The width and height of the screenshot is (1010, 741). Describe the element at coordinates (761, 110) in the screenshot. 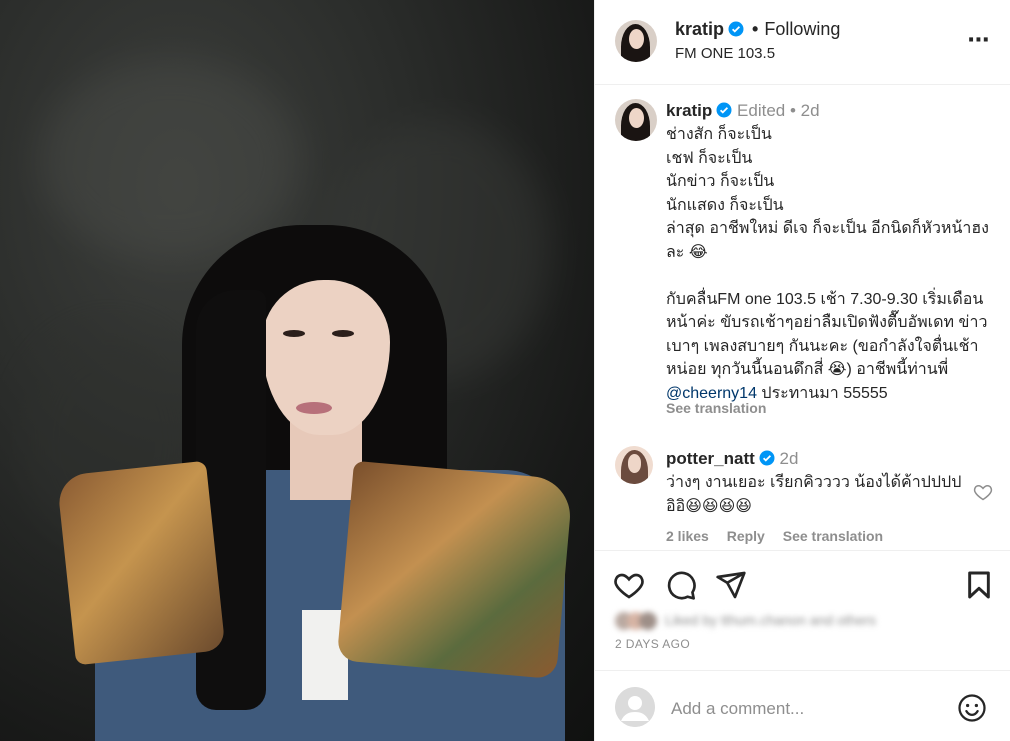

I see `edited-label: Edited` at that location.